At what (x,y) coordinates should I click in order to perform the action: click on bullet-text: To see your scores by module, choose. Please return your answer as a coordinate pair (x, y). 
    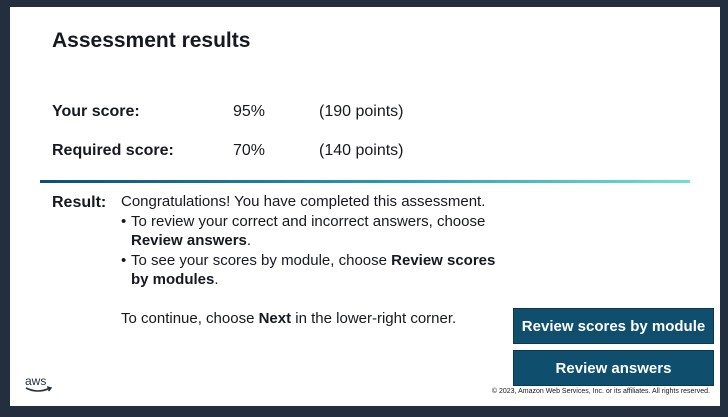
    Looking at the image, I should click on (261, 260).